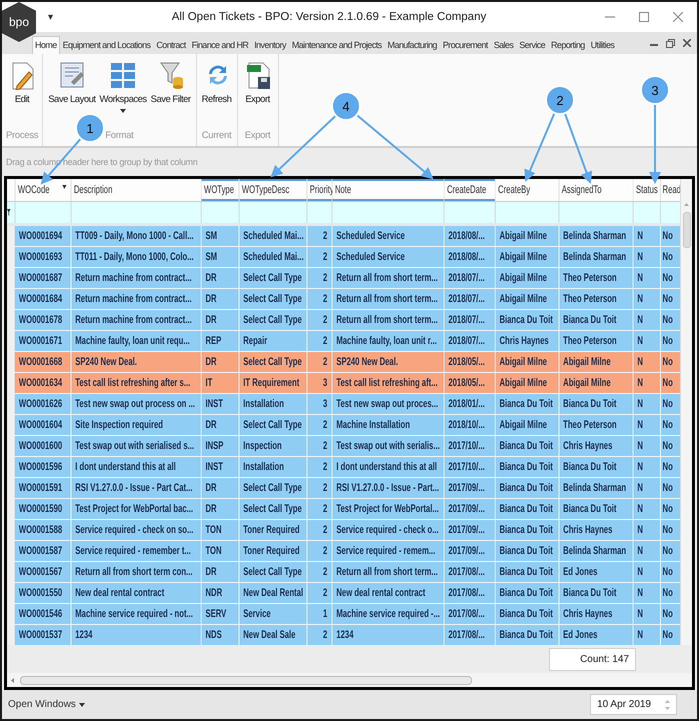 The height and width of the screenshot is (721, 699). I want to click on table-cell: WO0001634, so click(42, 383).